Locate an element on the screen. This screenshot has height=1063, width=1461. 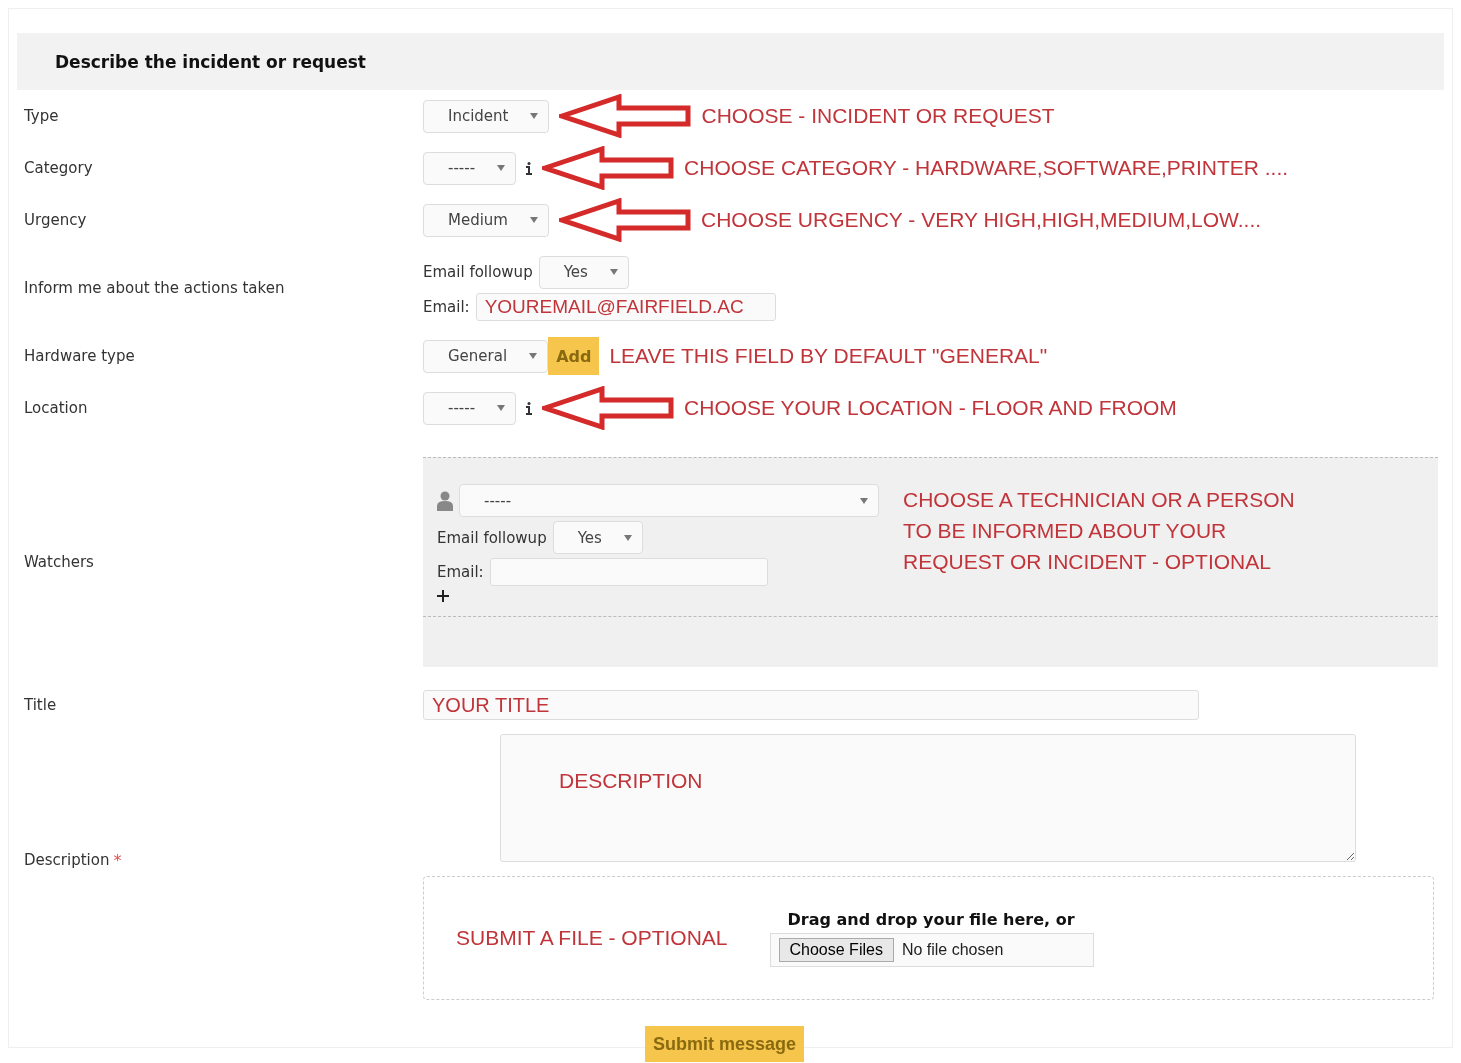
field-label: Urgency is located at coordinates (55, 220).